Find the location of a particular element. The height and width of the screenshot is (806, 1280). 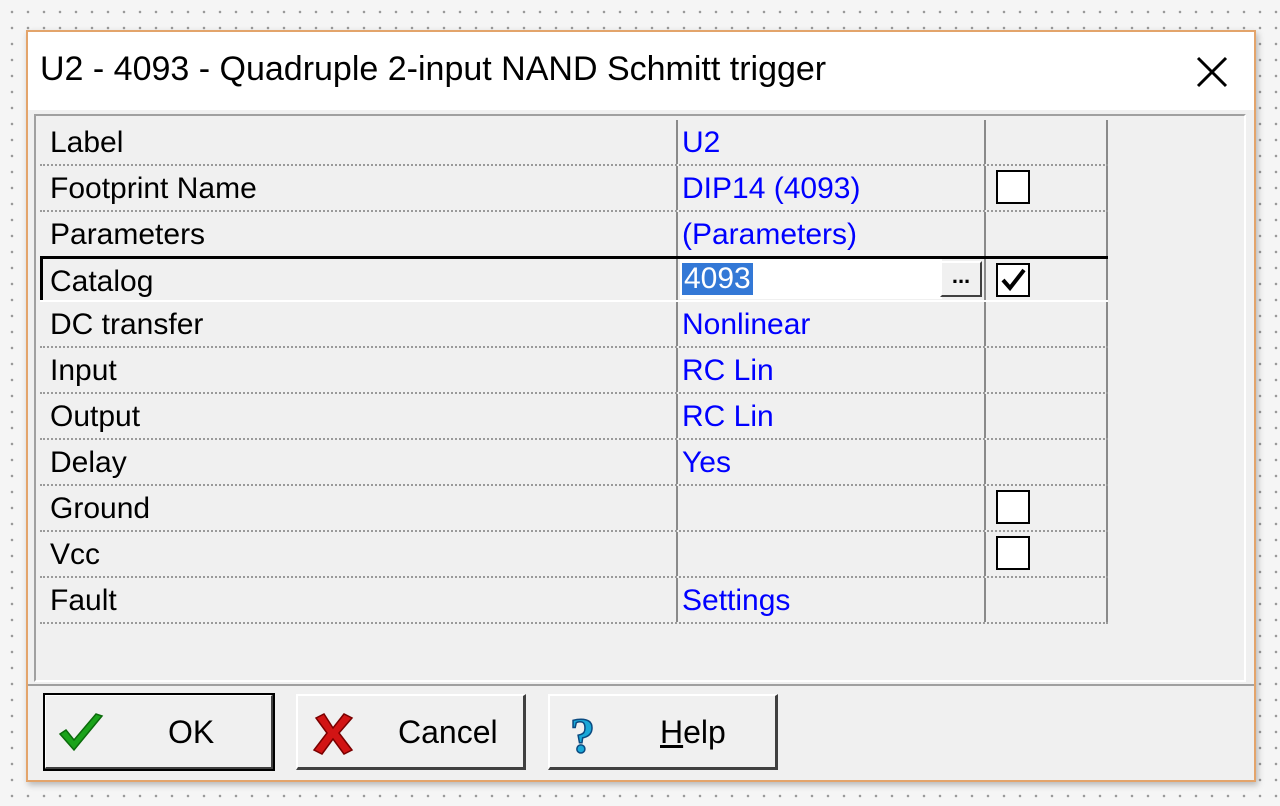

property-row: Input RC Lin is located at coordinates (574, 371).